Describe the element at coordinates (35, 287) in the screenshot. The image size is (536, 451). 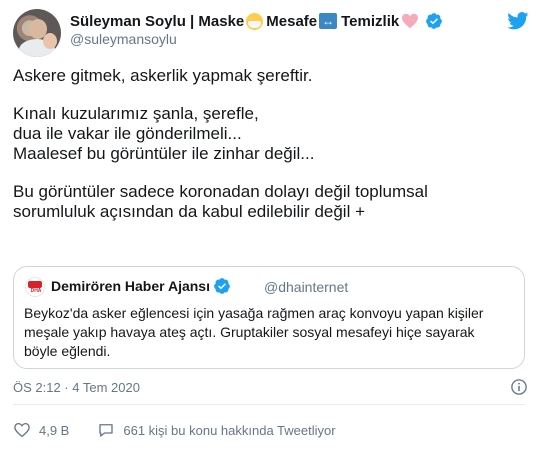
I see `quoted-author-avatar: DHA` at that location.